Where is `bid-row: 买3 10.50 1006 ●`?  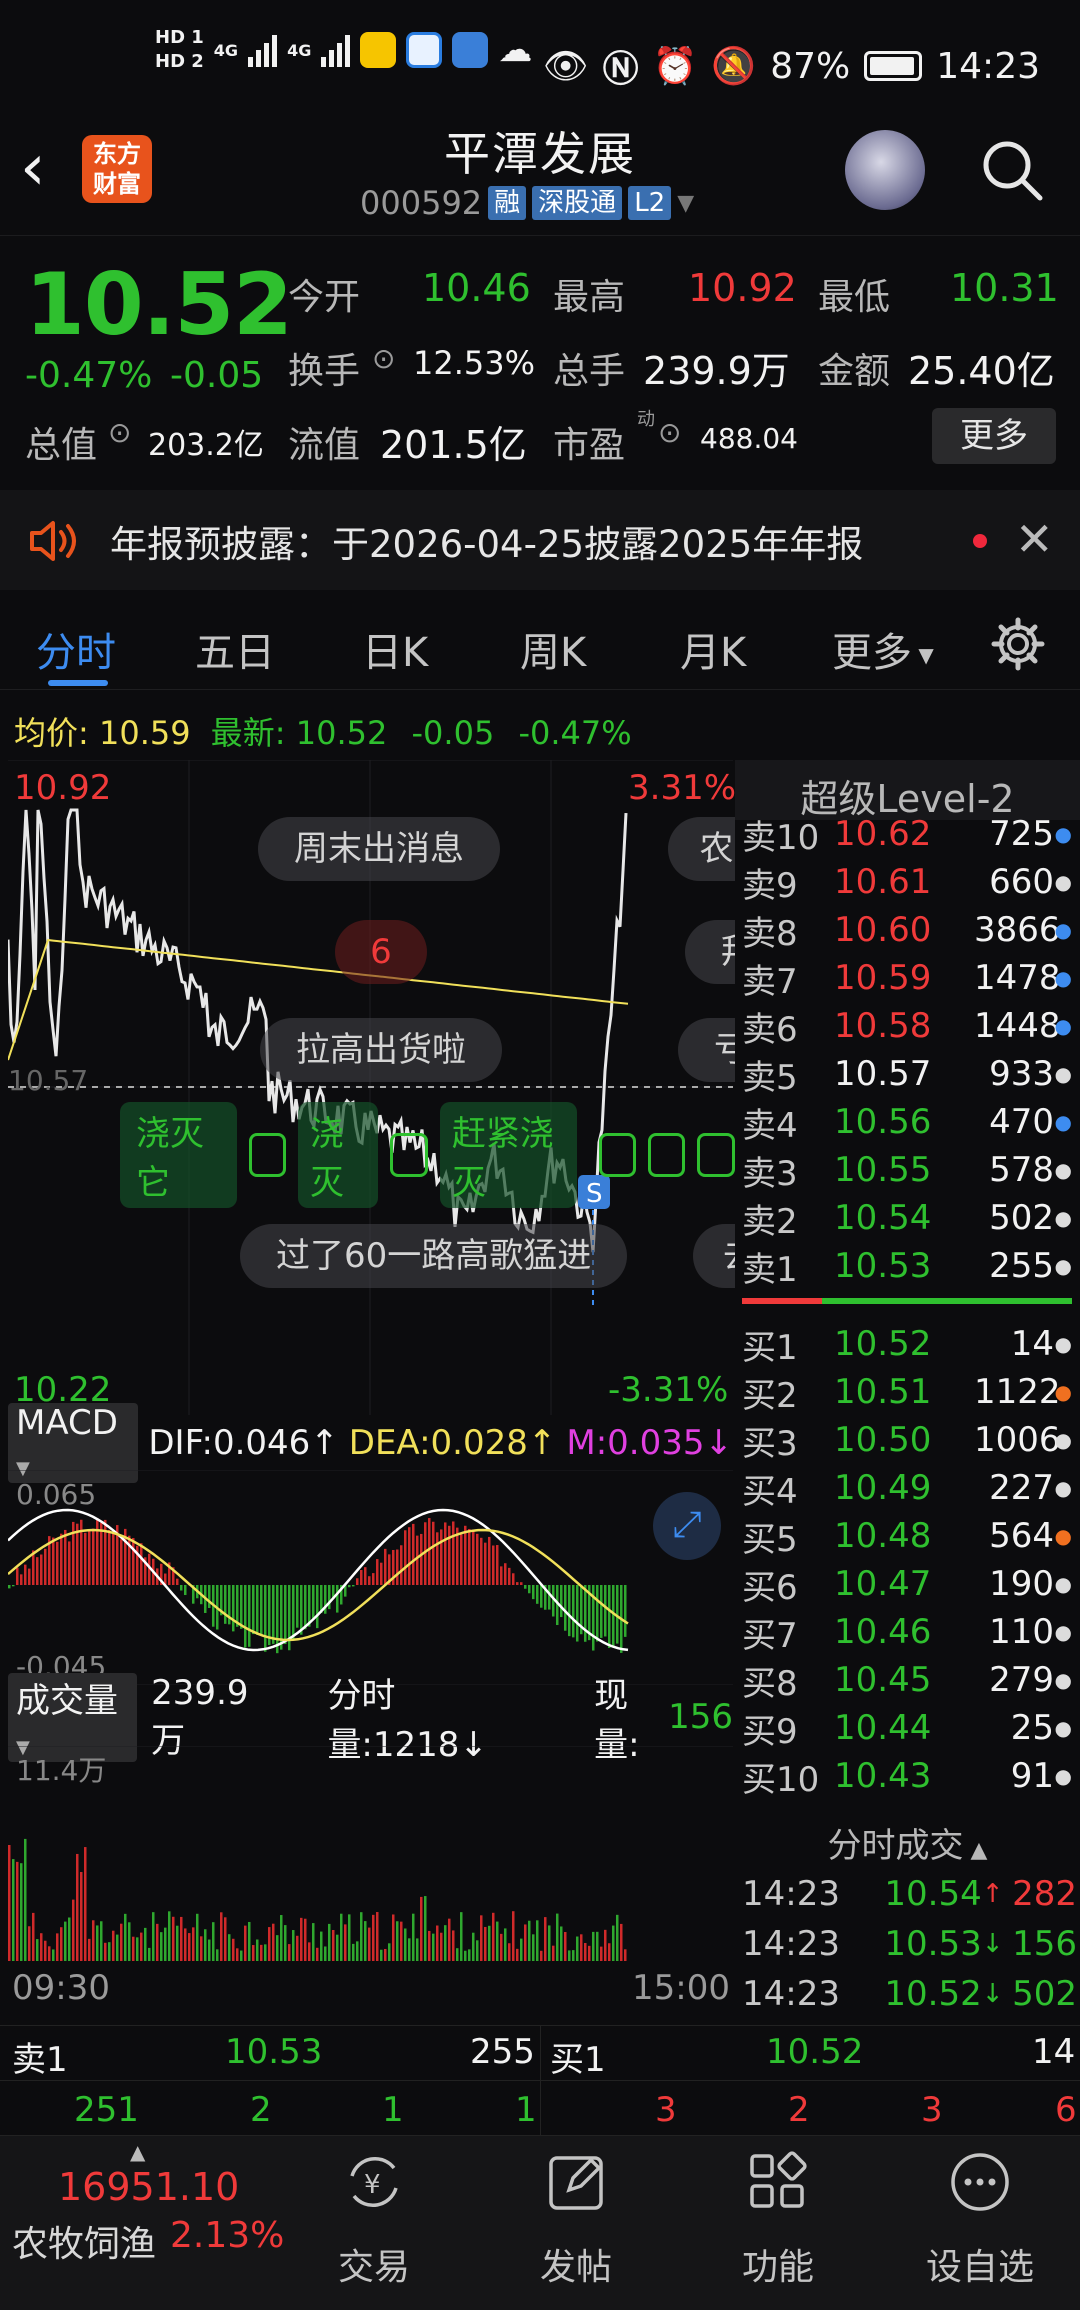 bid-row: 买3 10.50 1006 ● is located at coordinates (907, 1440).